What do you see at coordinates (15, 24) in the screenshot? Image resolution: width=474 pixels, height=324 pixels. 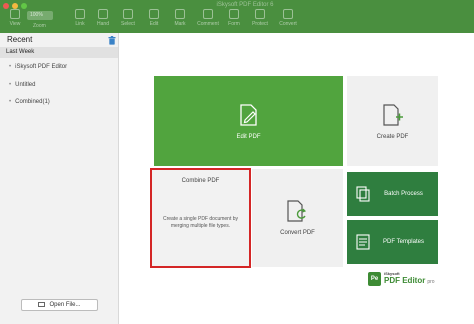 I see `toolbar-label: View` at bounding box center [15, 24].